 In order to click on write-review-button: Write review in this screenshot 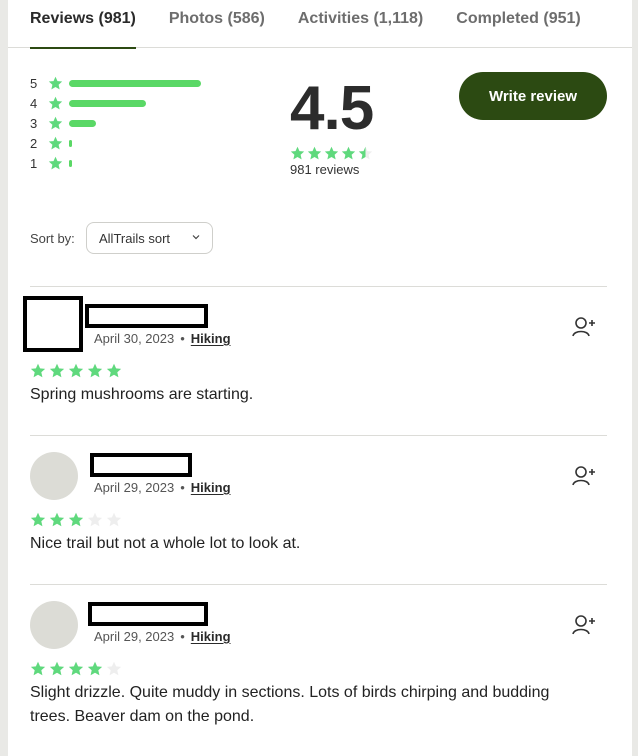, I will do `click(533, 96)`.